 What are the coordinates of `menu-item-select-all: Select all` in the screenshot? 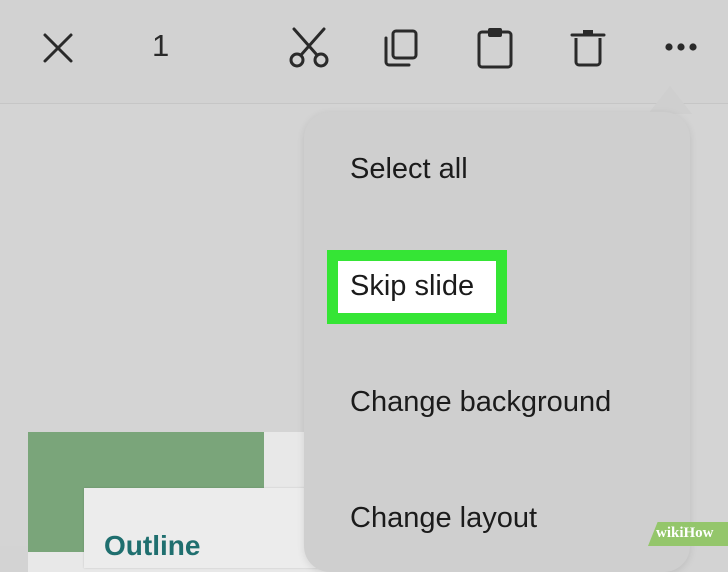 It's located at (409, 169).